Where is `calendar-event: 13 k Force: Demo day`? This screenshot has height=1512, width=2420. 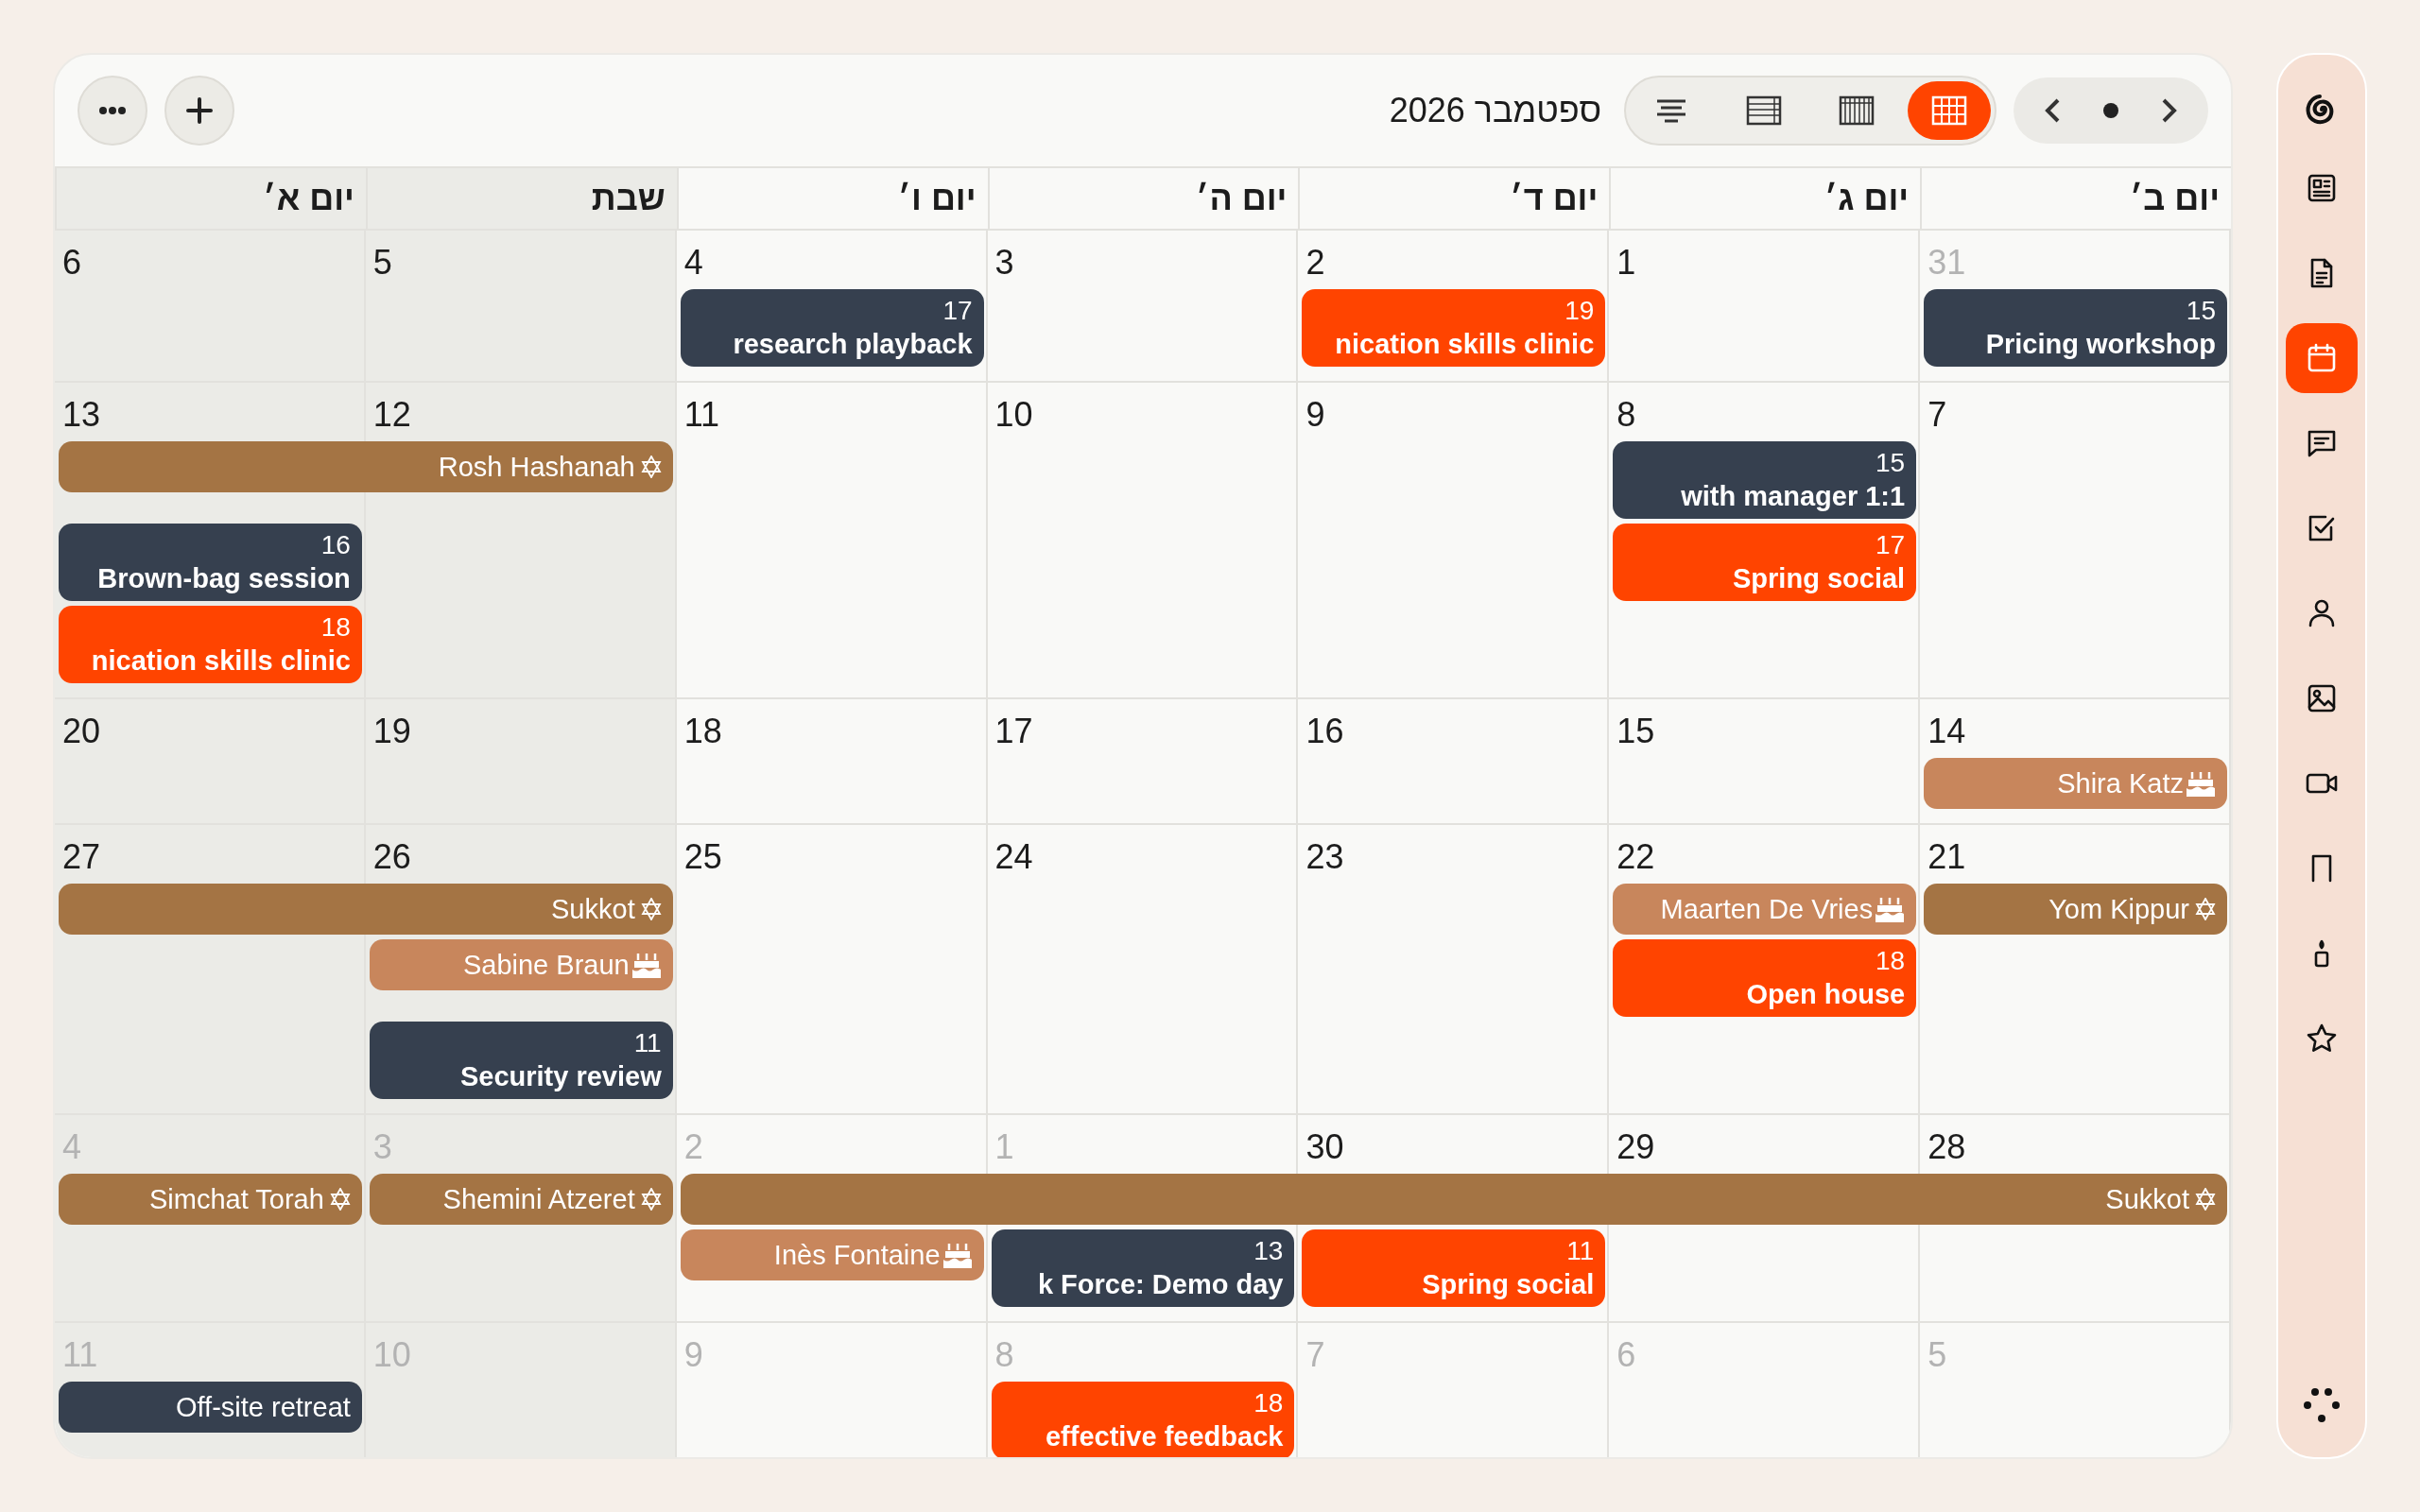
calendar-event: 13 k Force: Demo day is located at coordinates (1143, 1268).